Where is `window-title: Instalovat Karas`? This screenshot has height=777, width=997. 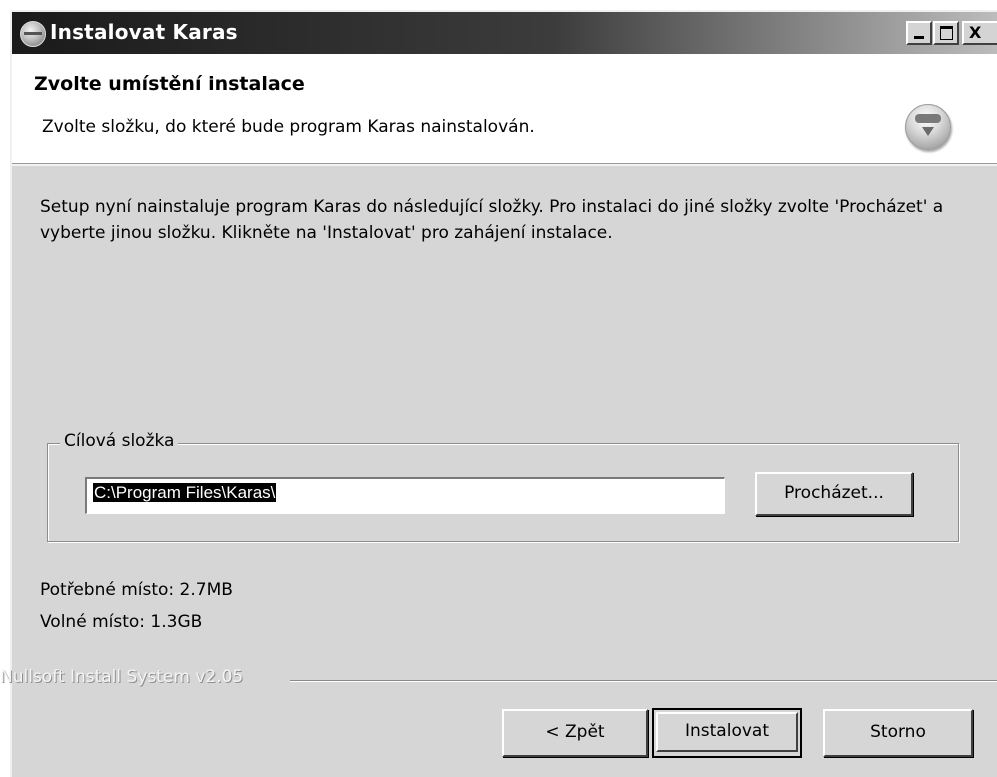 window-title: Instalovat Karas is located at coordinates (144, 32).